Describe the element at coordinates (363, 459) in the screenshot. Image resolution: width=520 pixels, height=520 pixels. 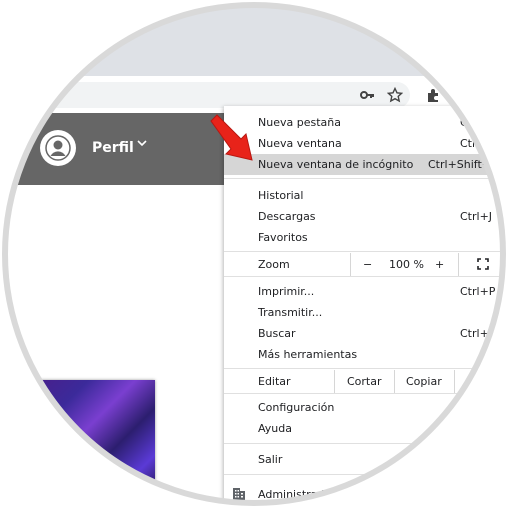
I see `menu-item-exit: Salir` at that location.